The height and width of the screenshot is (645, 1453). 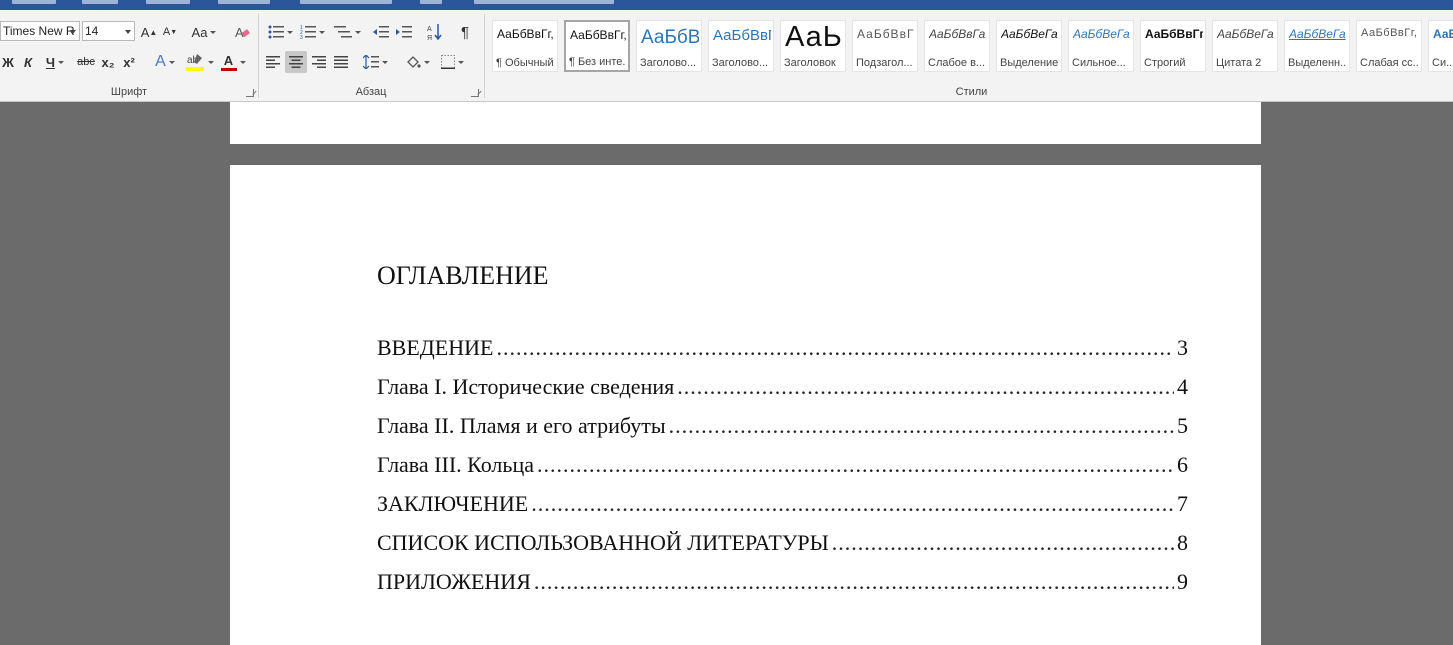 I want to click on toc-page-number: 3, so click(x=1182, y=347).